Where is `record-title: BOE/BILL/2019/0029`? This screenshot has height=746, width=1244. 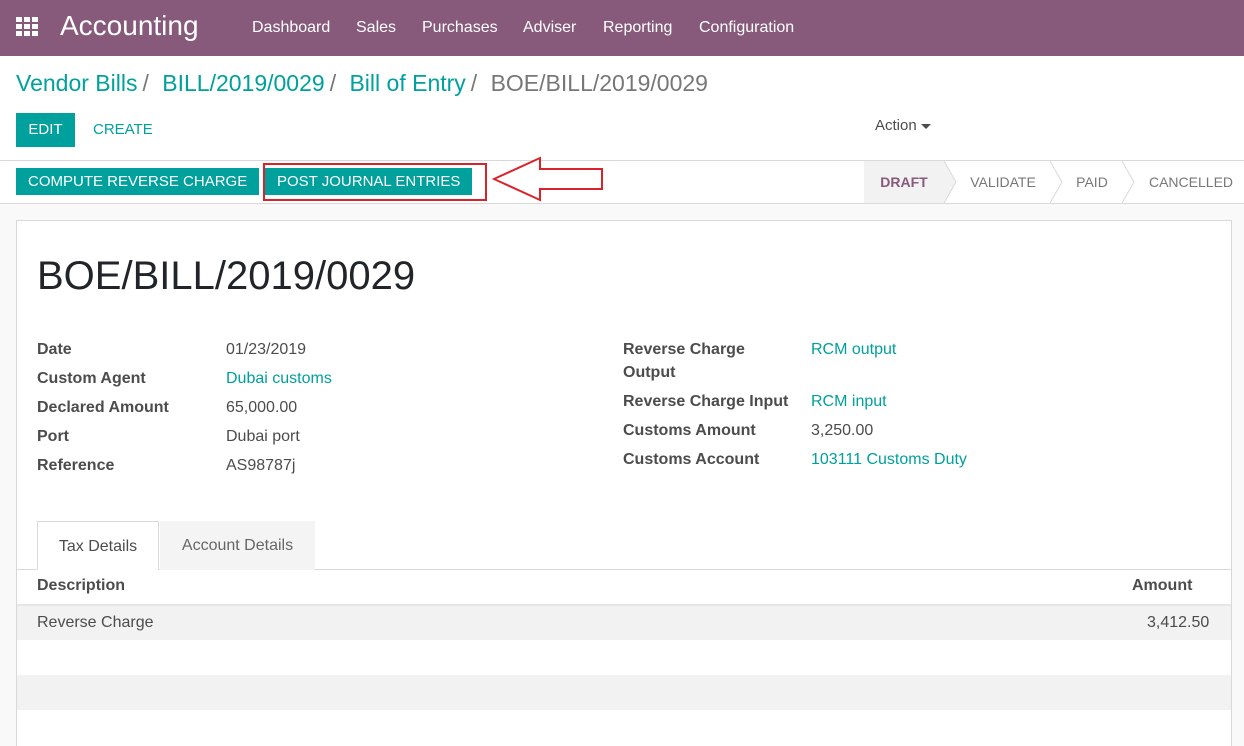 record-title: BOE/BILL/2019/0029 is located at coordinates (226, 276).